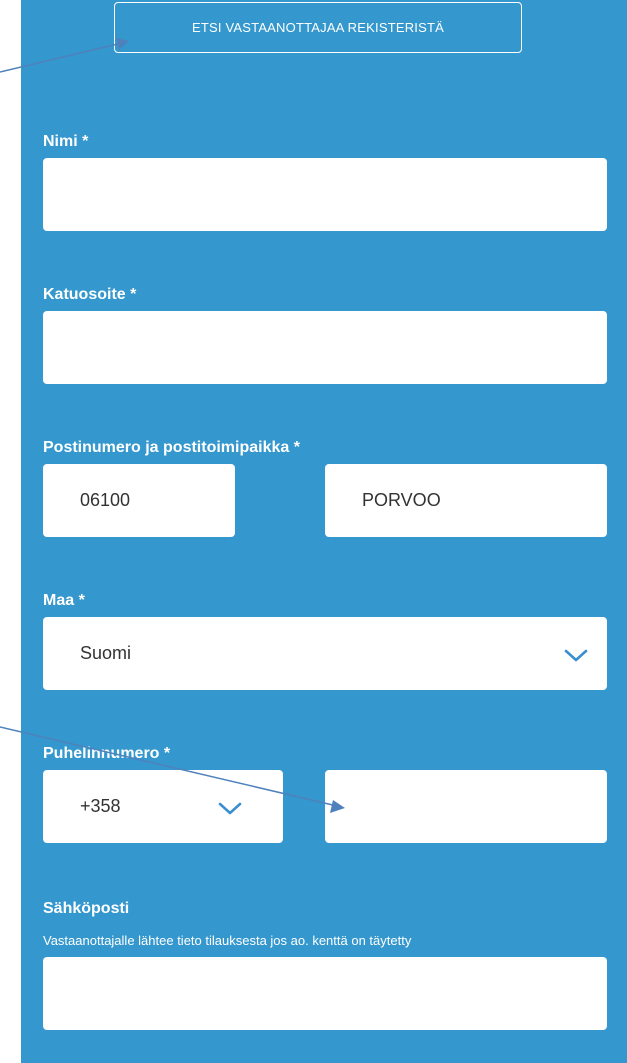 This screenshot has width=627, height=1063. What do you see at coordinates (325, 993) in the screenshot?
I see `email-input` at bounding box center [325, 993].